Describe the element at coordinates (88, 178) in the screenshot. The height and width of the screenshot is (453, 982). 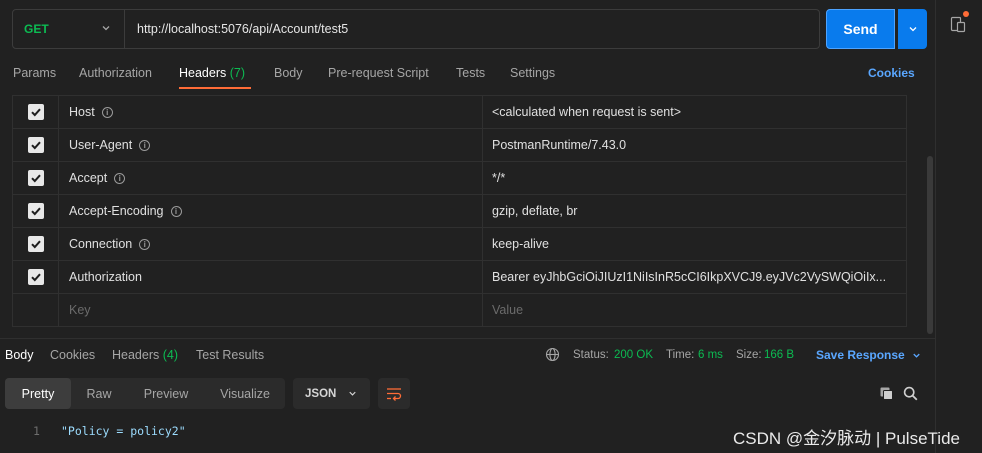
I see `header-key: Accept` at that location.